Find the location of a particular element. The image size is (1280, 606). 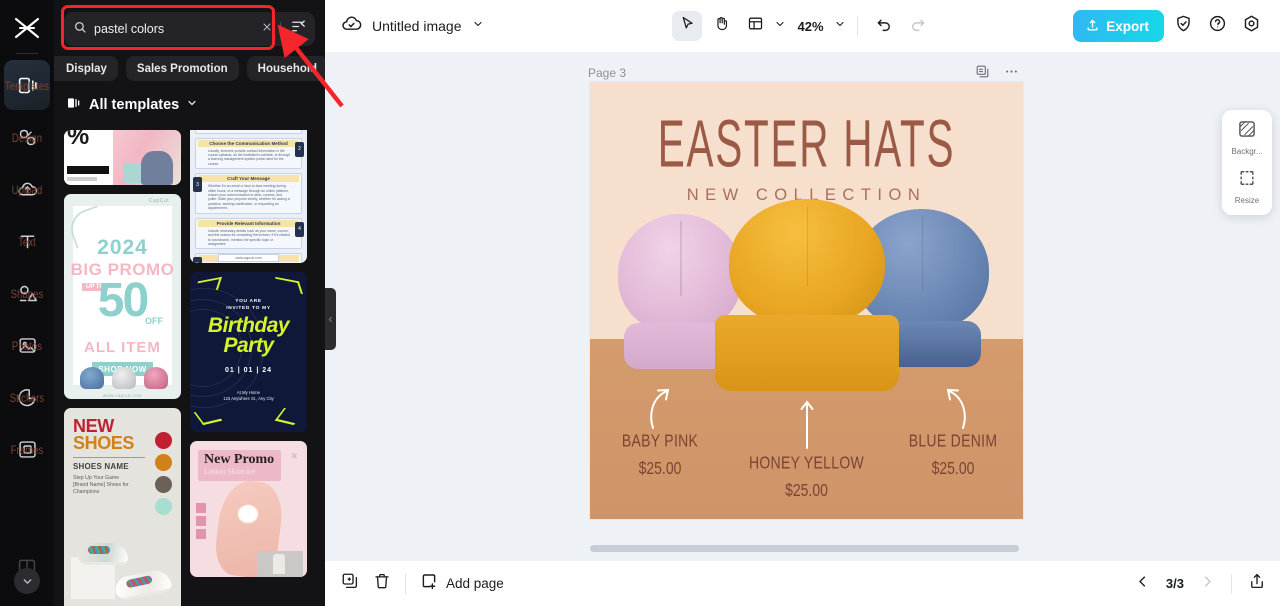

hand-icon is located at coordinates (721, 26).